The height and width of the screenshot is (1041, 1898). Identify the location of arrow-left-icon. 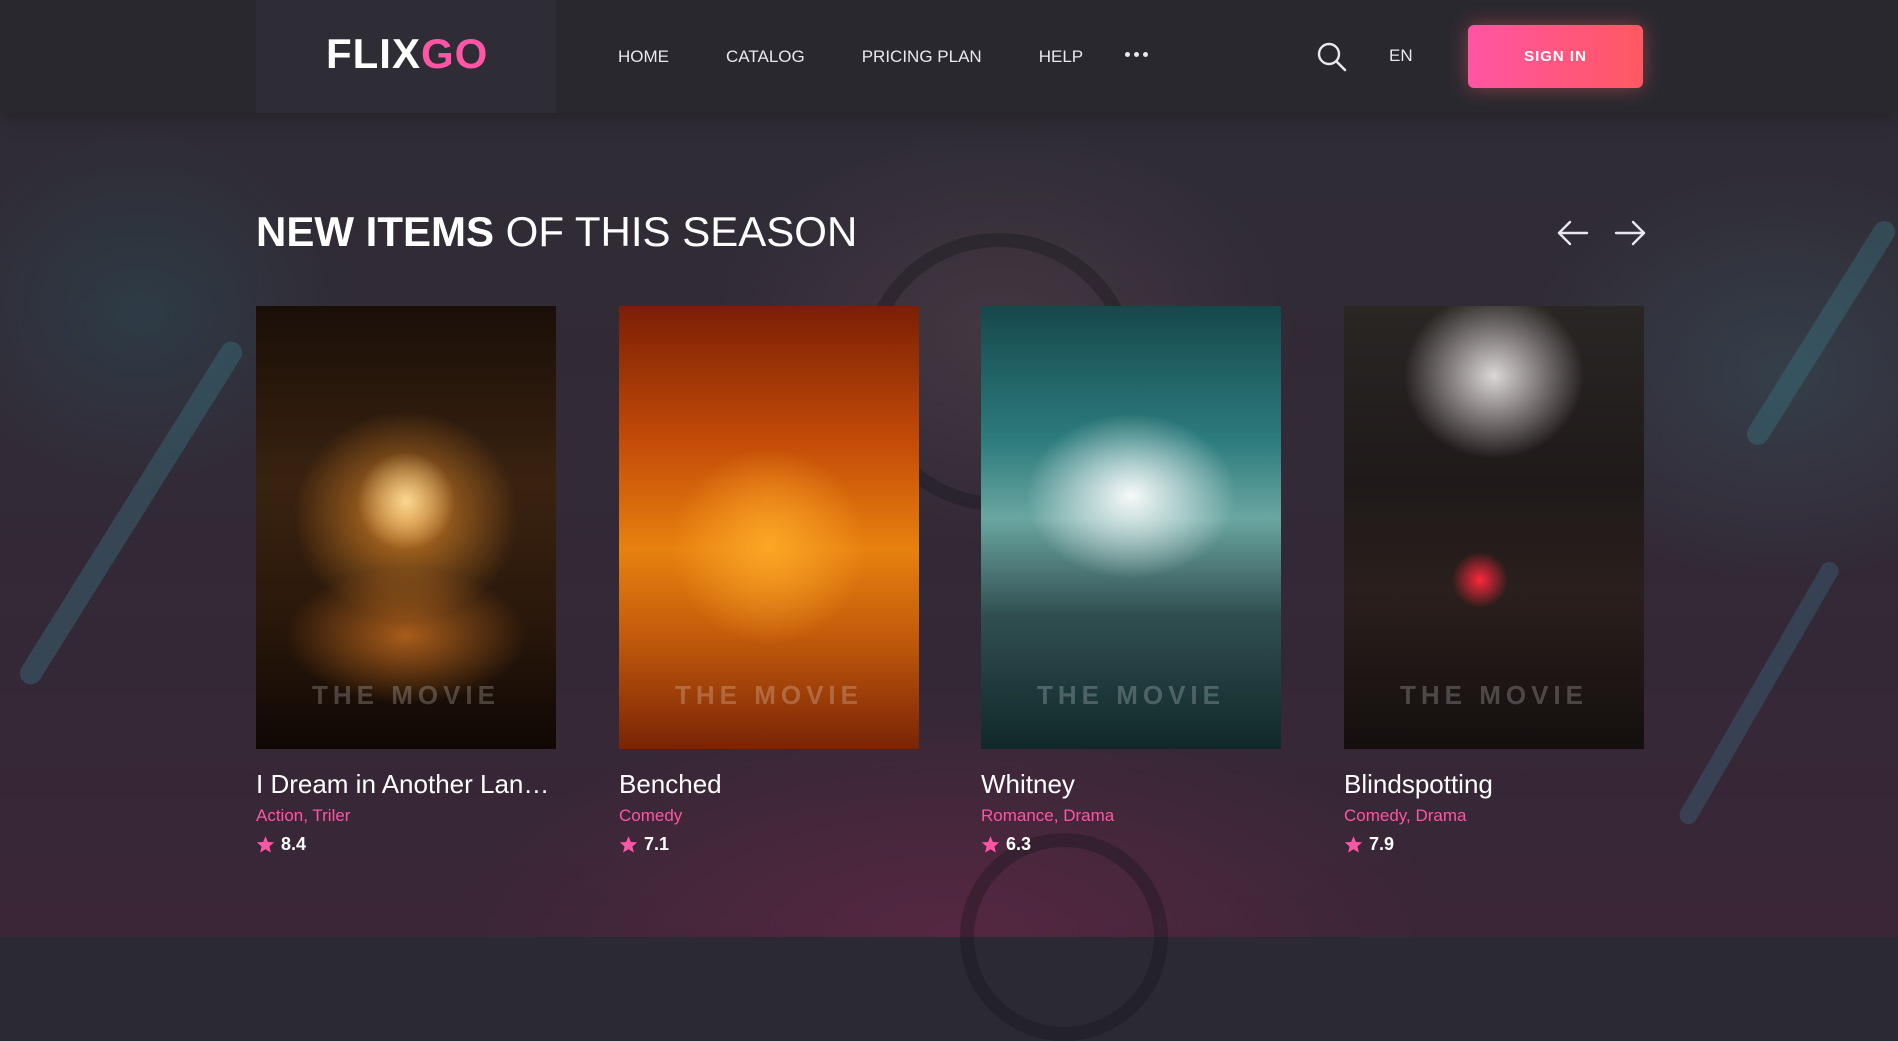
(1573, 233).